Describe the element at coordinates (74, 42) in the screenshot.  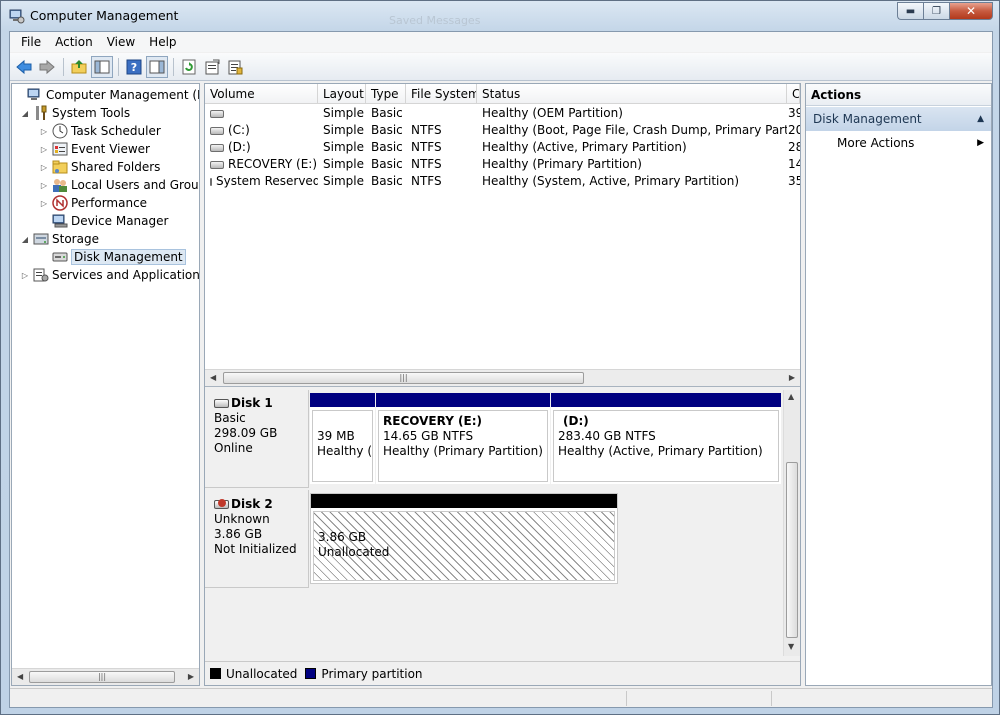
I see `menu-action: Action` at that location.